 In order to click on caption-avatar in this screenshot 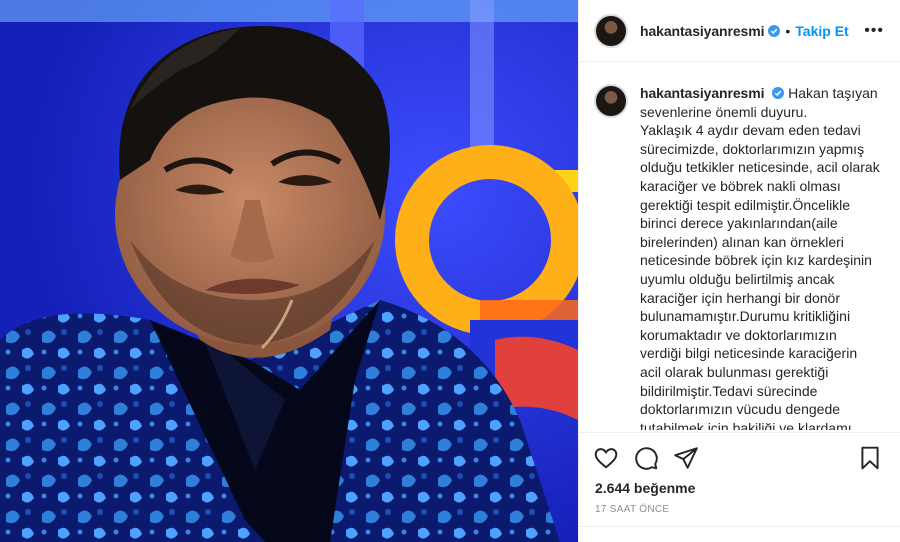, I will do `click(611, 101)`.